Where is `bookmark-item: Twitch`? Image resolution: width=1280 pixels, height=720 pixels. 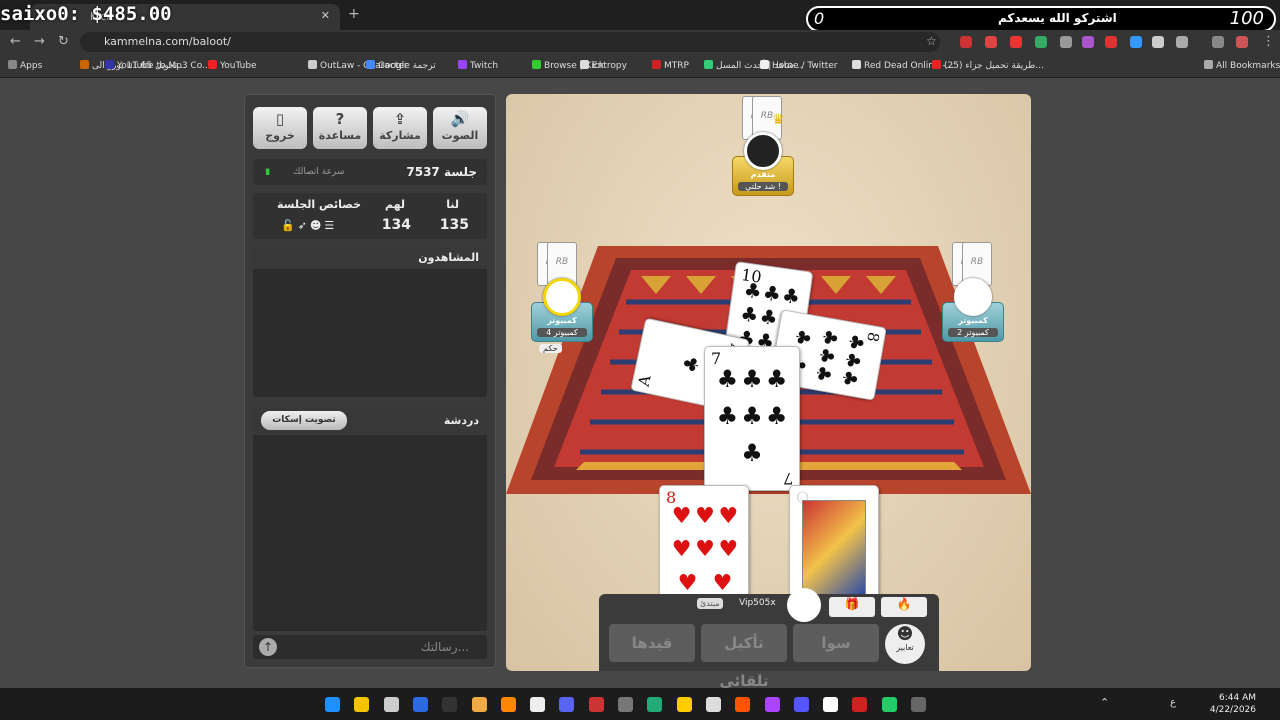
bookmark-item: Twitch is located at coordinates (478, 65).